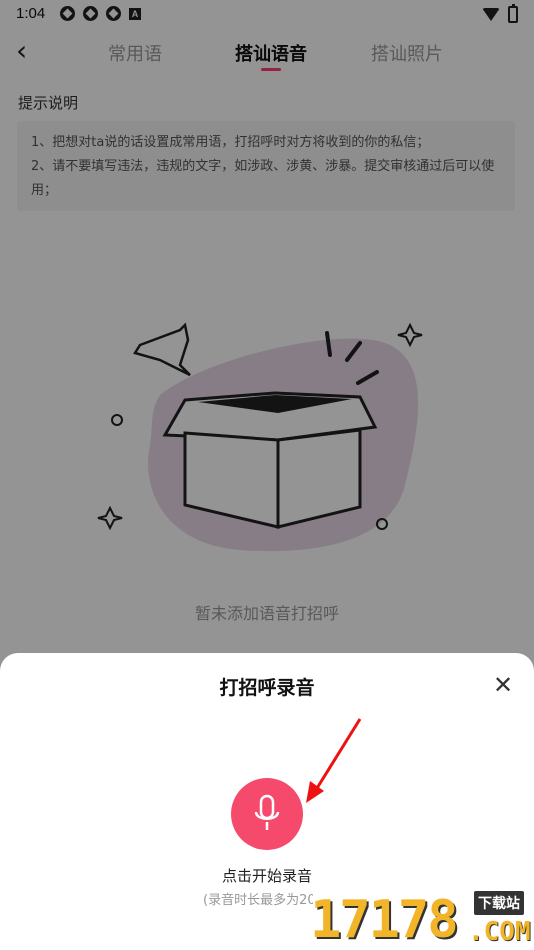  Describe the element at coordinates (503, 685) in the screenshot. I see `close-icon: ✕` at that location.